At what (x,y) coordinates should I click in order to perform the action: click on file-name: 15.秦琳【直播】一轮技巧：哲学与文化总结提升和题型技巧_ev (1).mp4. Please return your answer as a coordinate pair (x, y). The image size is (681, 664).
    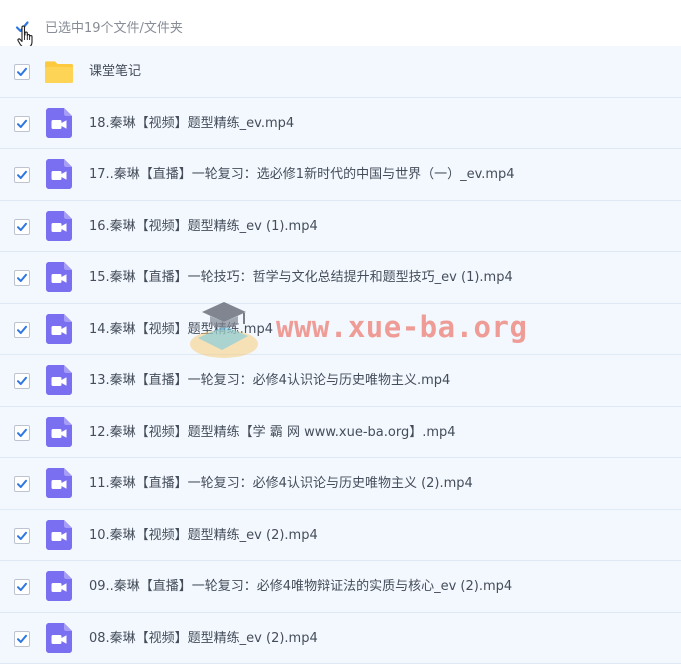
    Looking at the image, I should click on (301, 277).